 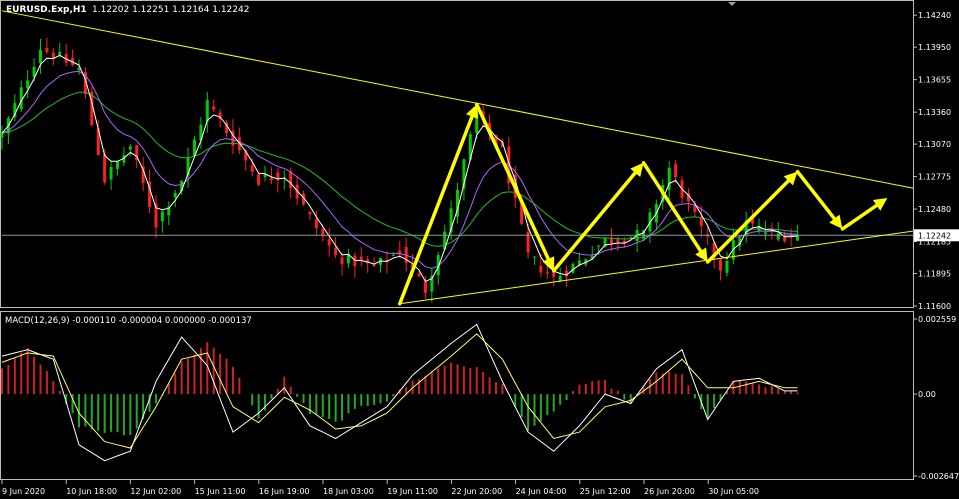 What do you see at coordinates (412, 491) in the screenshot?
I see `time-tick-label: 19 Jun 11:00` at bounding box center [412, 491].